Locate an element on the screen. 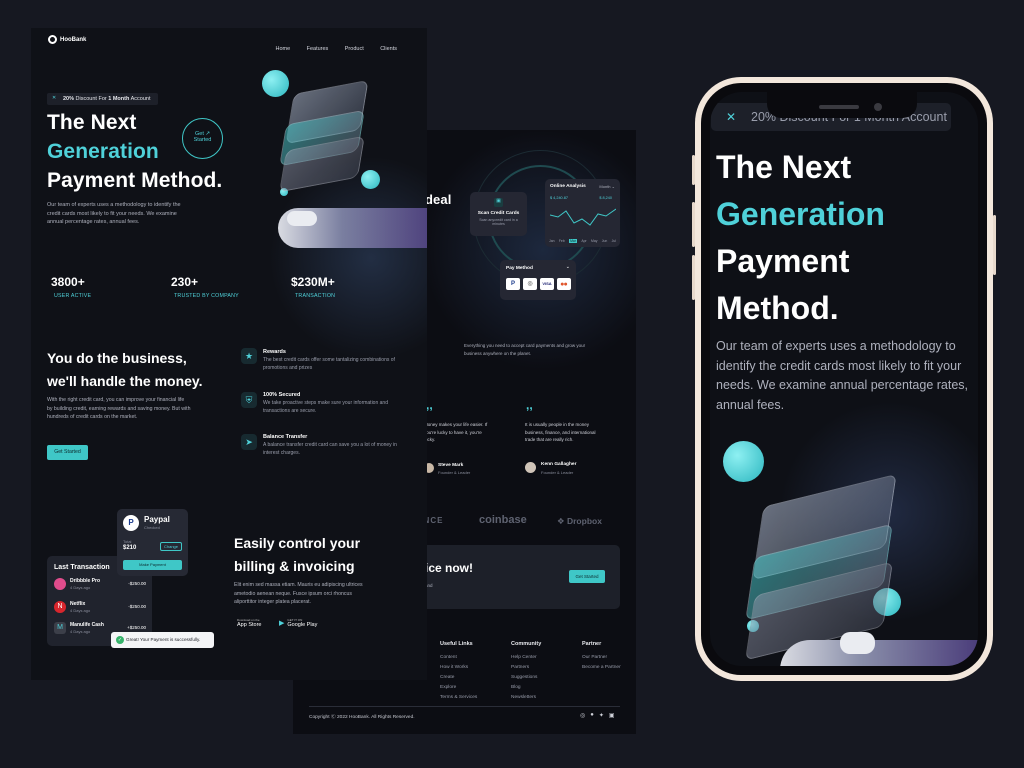 The height and width of the screenshot is (768, 1024). footer-link: Help Center is located at coordinates (526, 658).